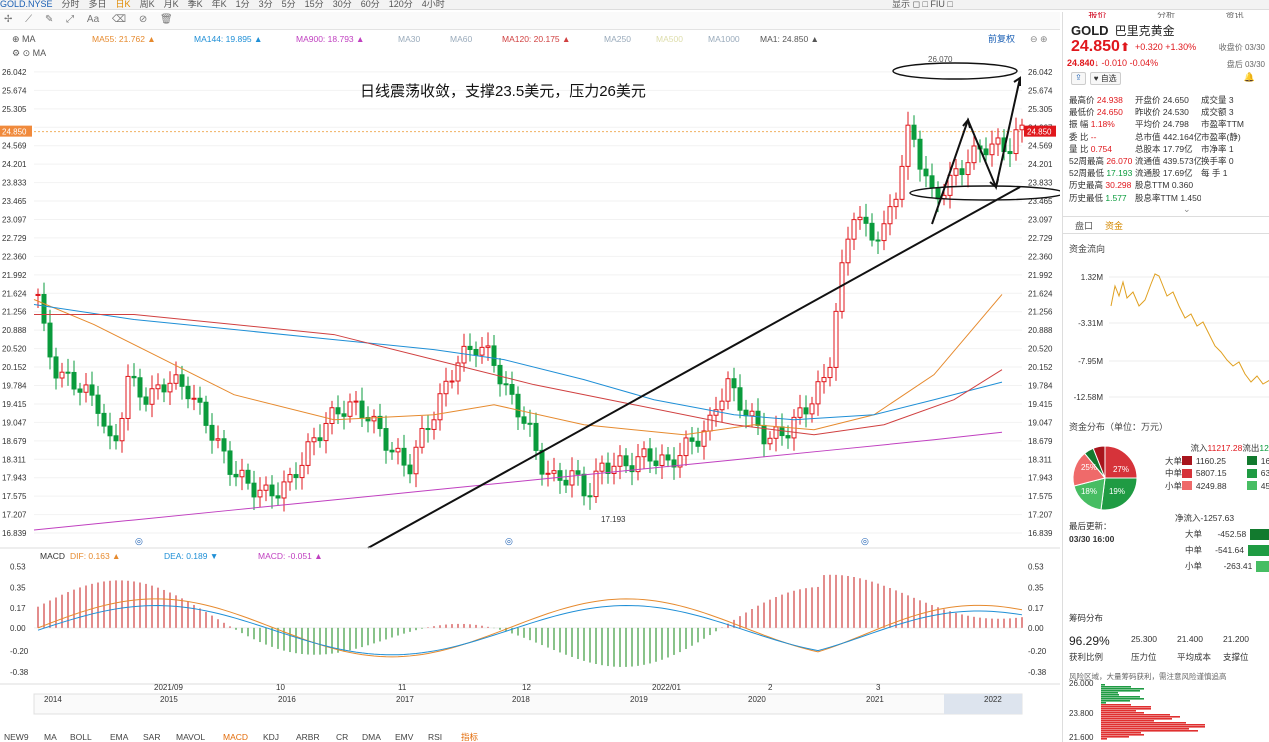  Describe the element at coordinates (433, 4) in the screenshot. I see `period-tab: 4小时` at that location.